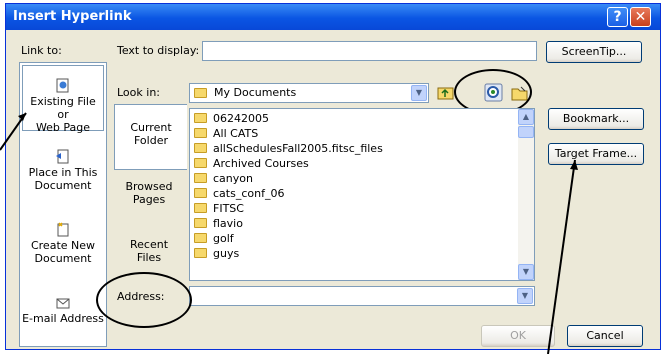 This screenshot has height=354, width=668. What do you see at coordinates (561, 256) in the screenshot?
I see `annotation-arrow-target-frame` at bounding box center [561, 256].